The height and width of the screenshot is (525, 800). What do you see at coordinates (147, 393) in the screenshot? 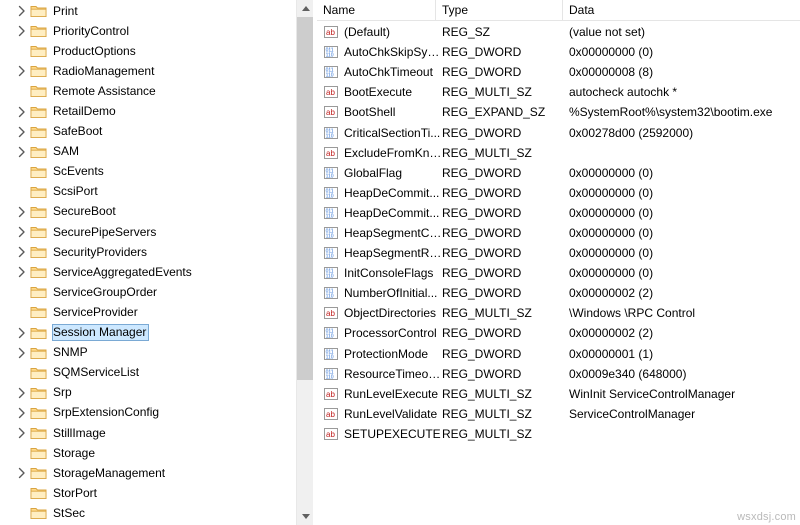
I see `tree-item-srp: Srp` at bounding box center [147, 393].